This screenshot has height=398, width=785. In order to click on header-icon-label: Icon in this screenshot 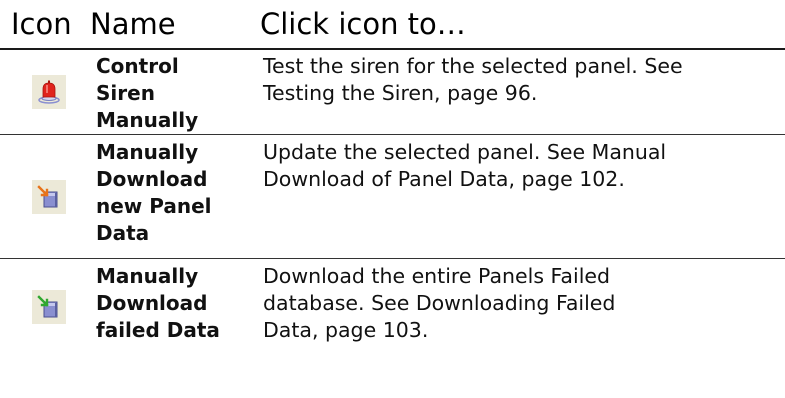, I will do `click(41, 24)`.